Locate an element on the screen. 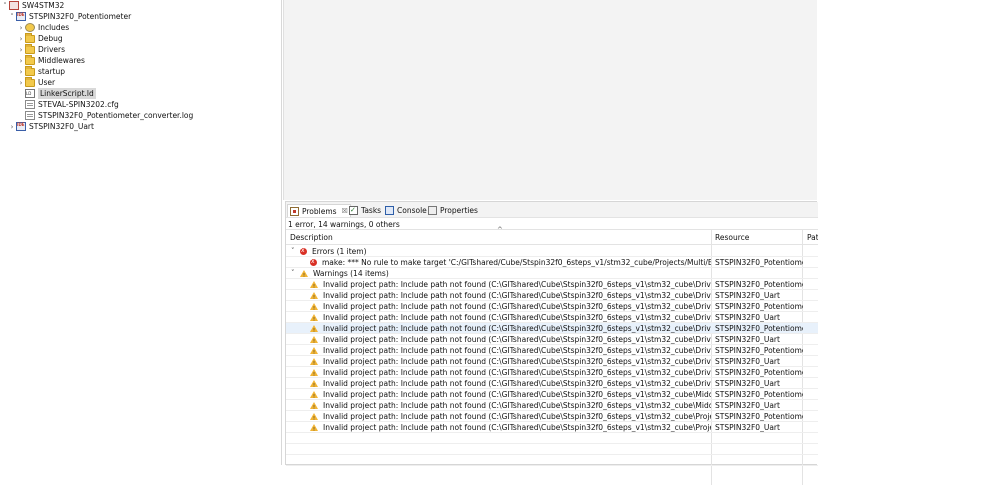 Image resolution: width=998 pixels, height=485 pixels. tree-item-label: startup is located at coordinates (51, 71).